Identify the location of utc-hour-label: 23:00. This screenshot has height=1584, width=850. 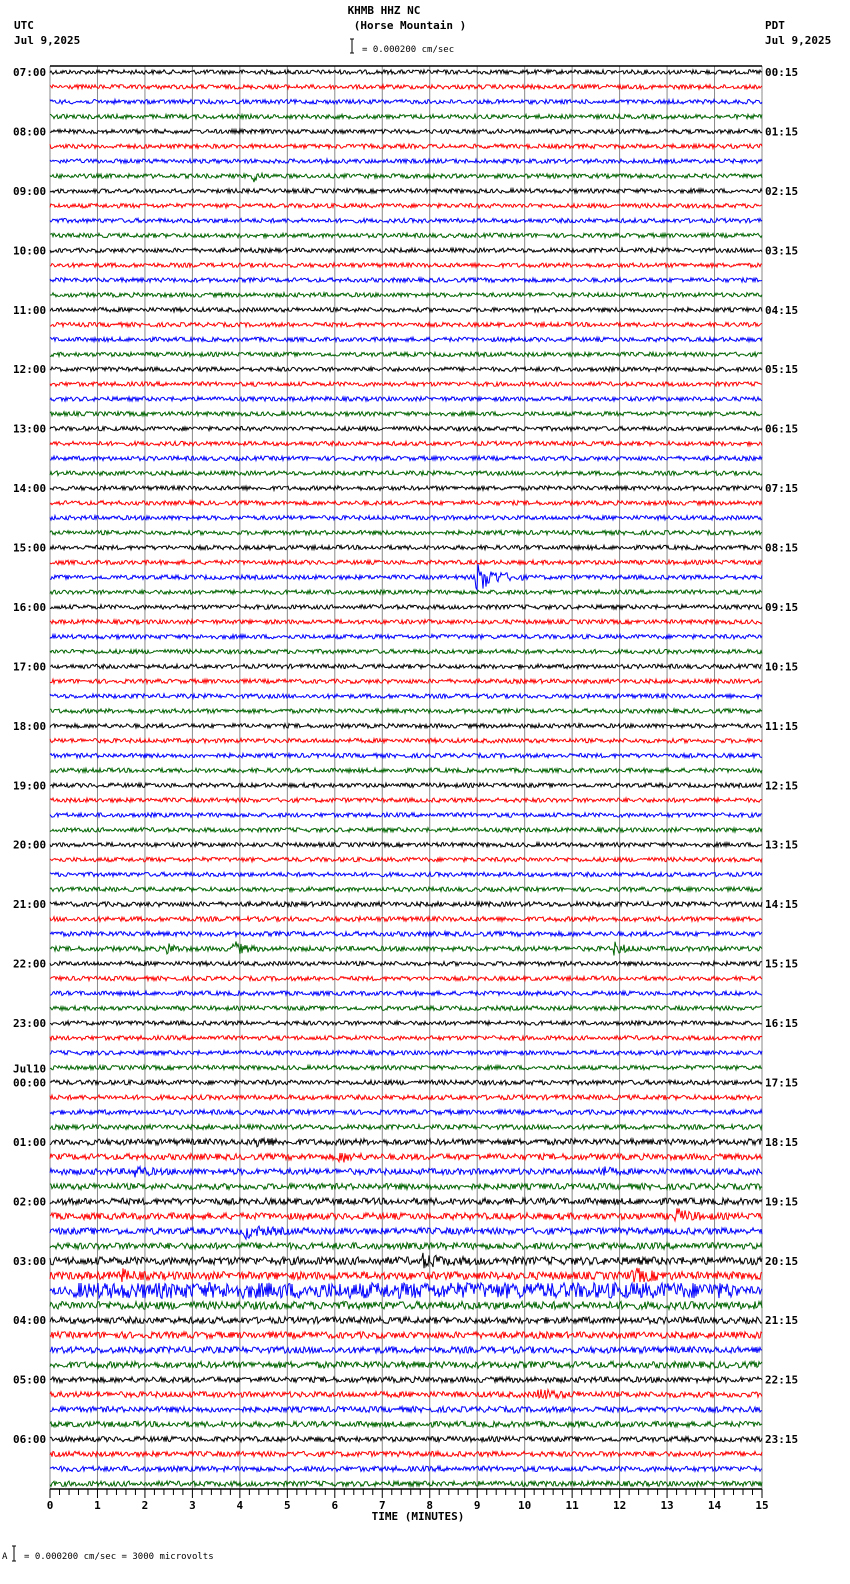
(29, 1023).